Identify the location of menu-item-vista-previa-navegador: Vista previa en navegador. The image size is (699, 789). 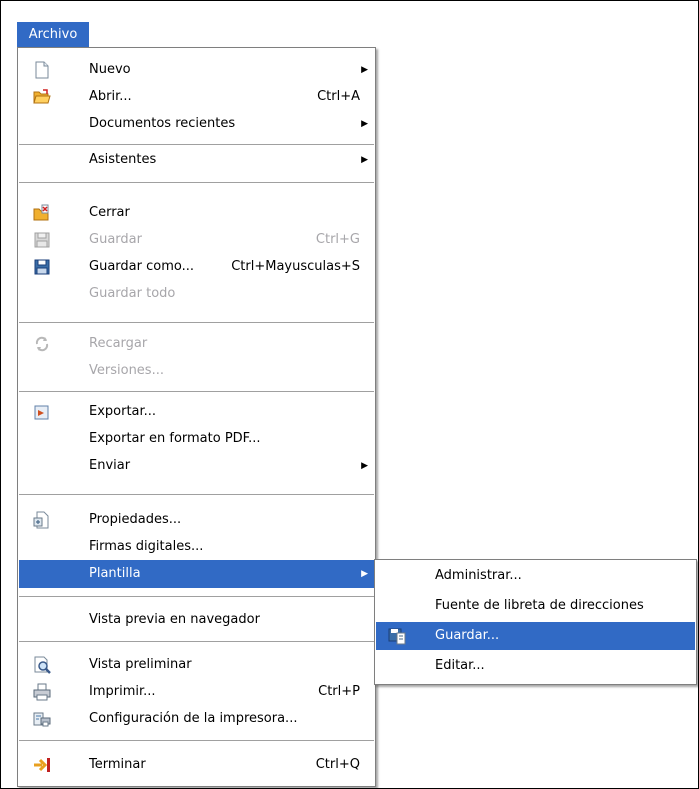
(196, 620).